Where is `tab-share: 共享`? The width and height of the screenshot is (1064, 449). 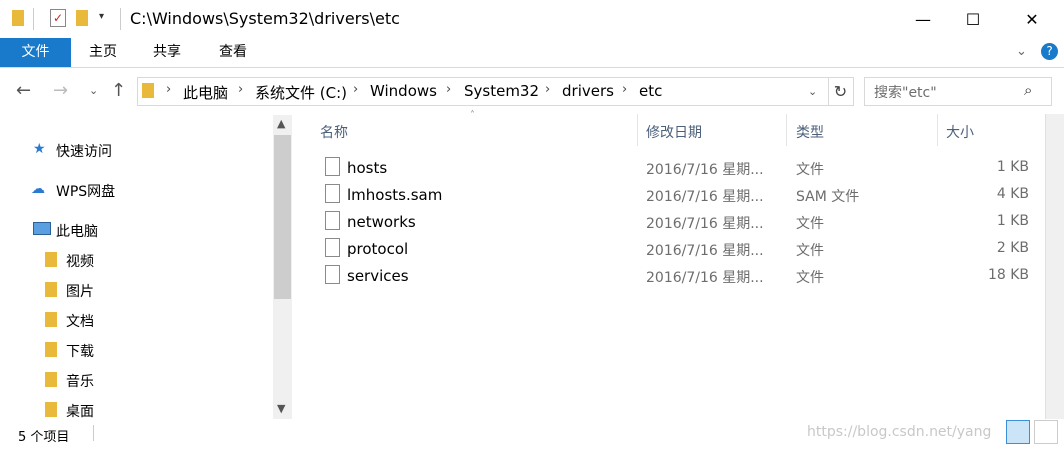 tab-share: 共享 is located at coordinates (167, 52).